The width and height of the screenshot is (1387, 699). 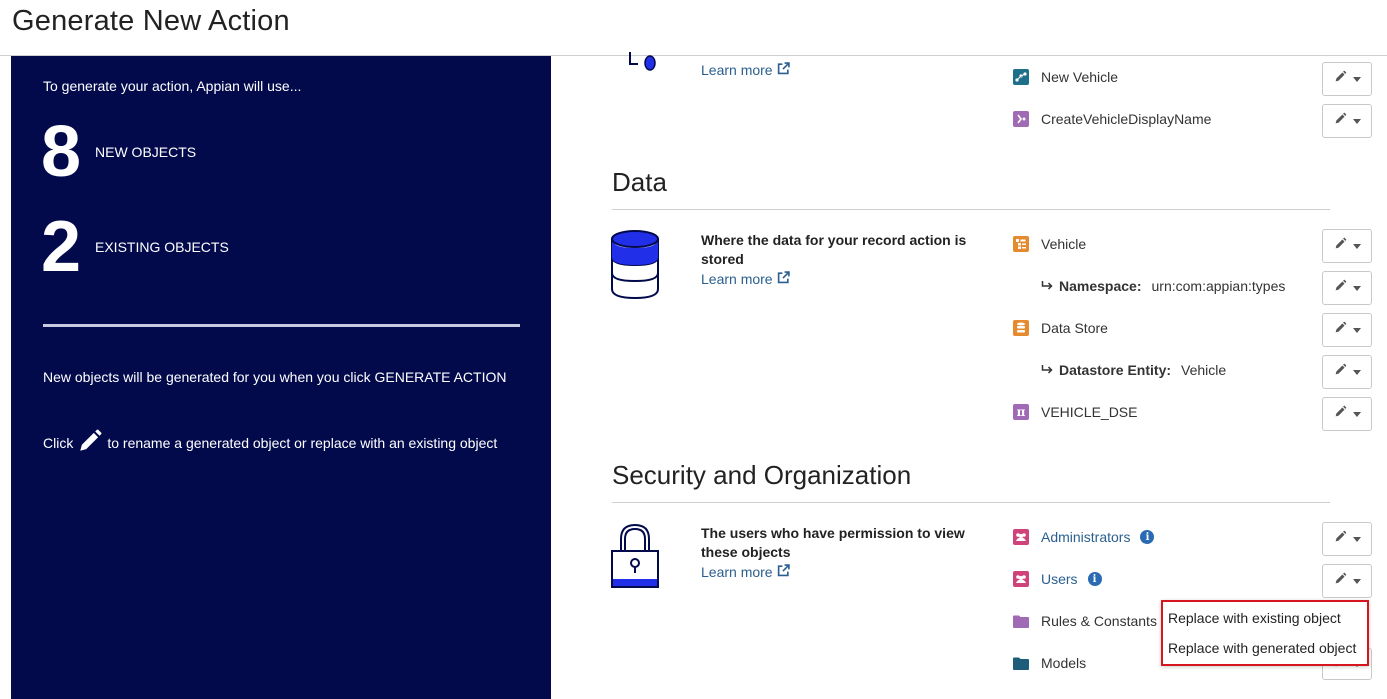 What do you see at coordinates (1021, 119) in the screenshot?
I see `expression-rule-icon` at bounding box center [1021, 119].